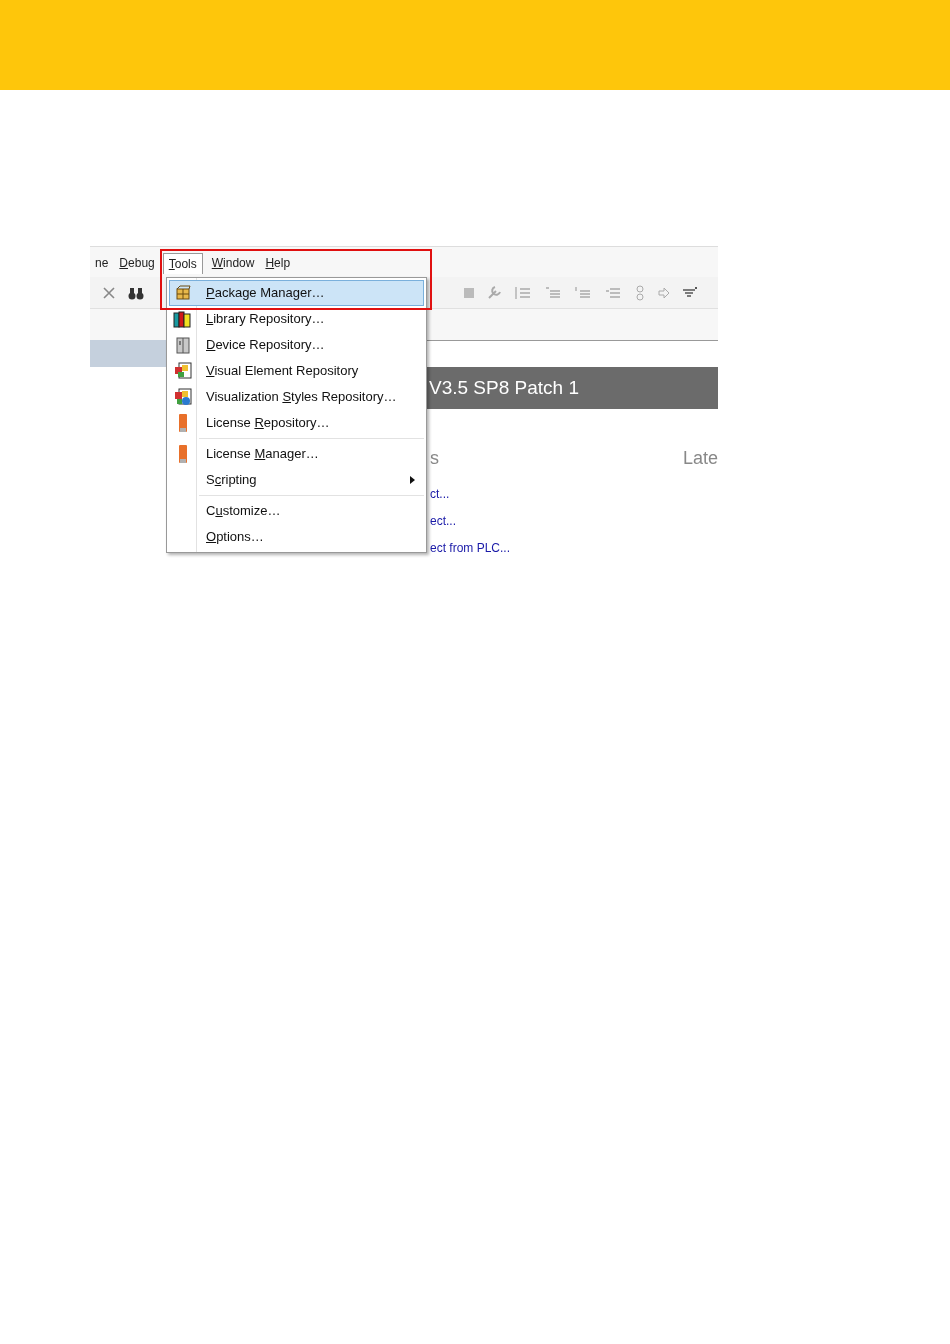  Describe the element at coordinates (494, 292) in the screenshot. I see `wrench-icon` at that location.